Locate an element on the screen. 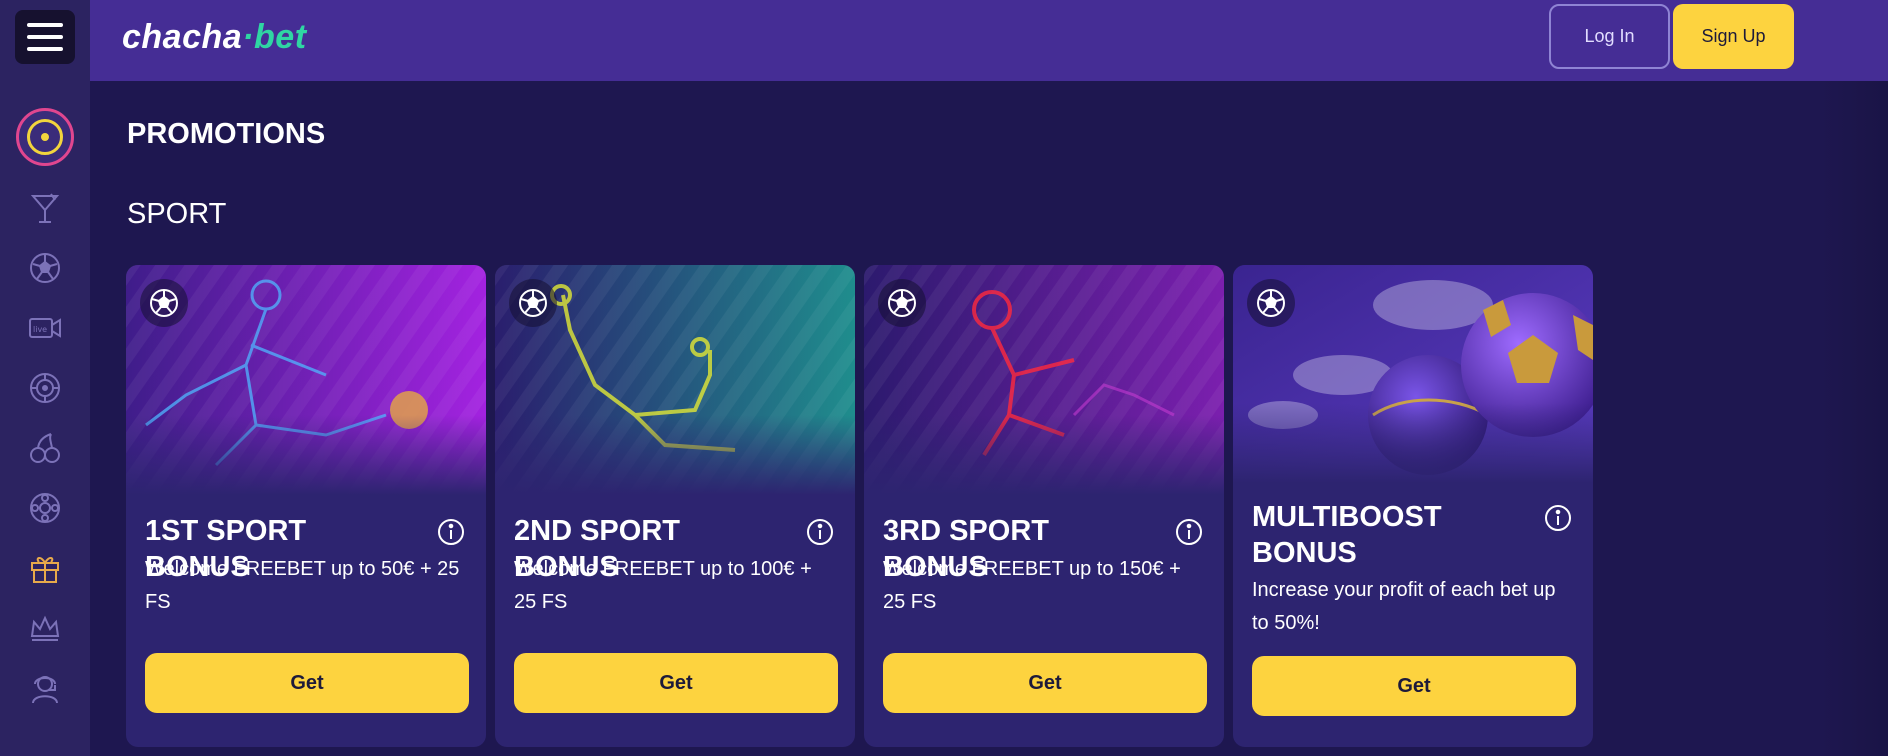 The image size is (1888, 756). target-dot is located at coordinates (45, 137).